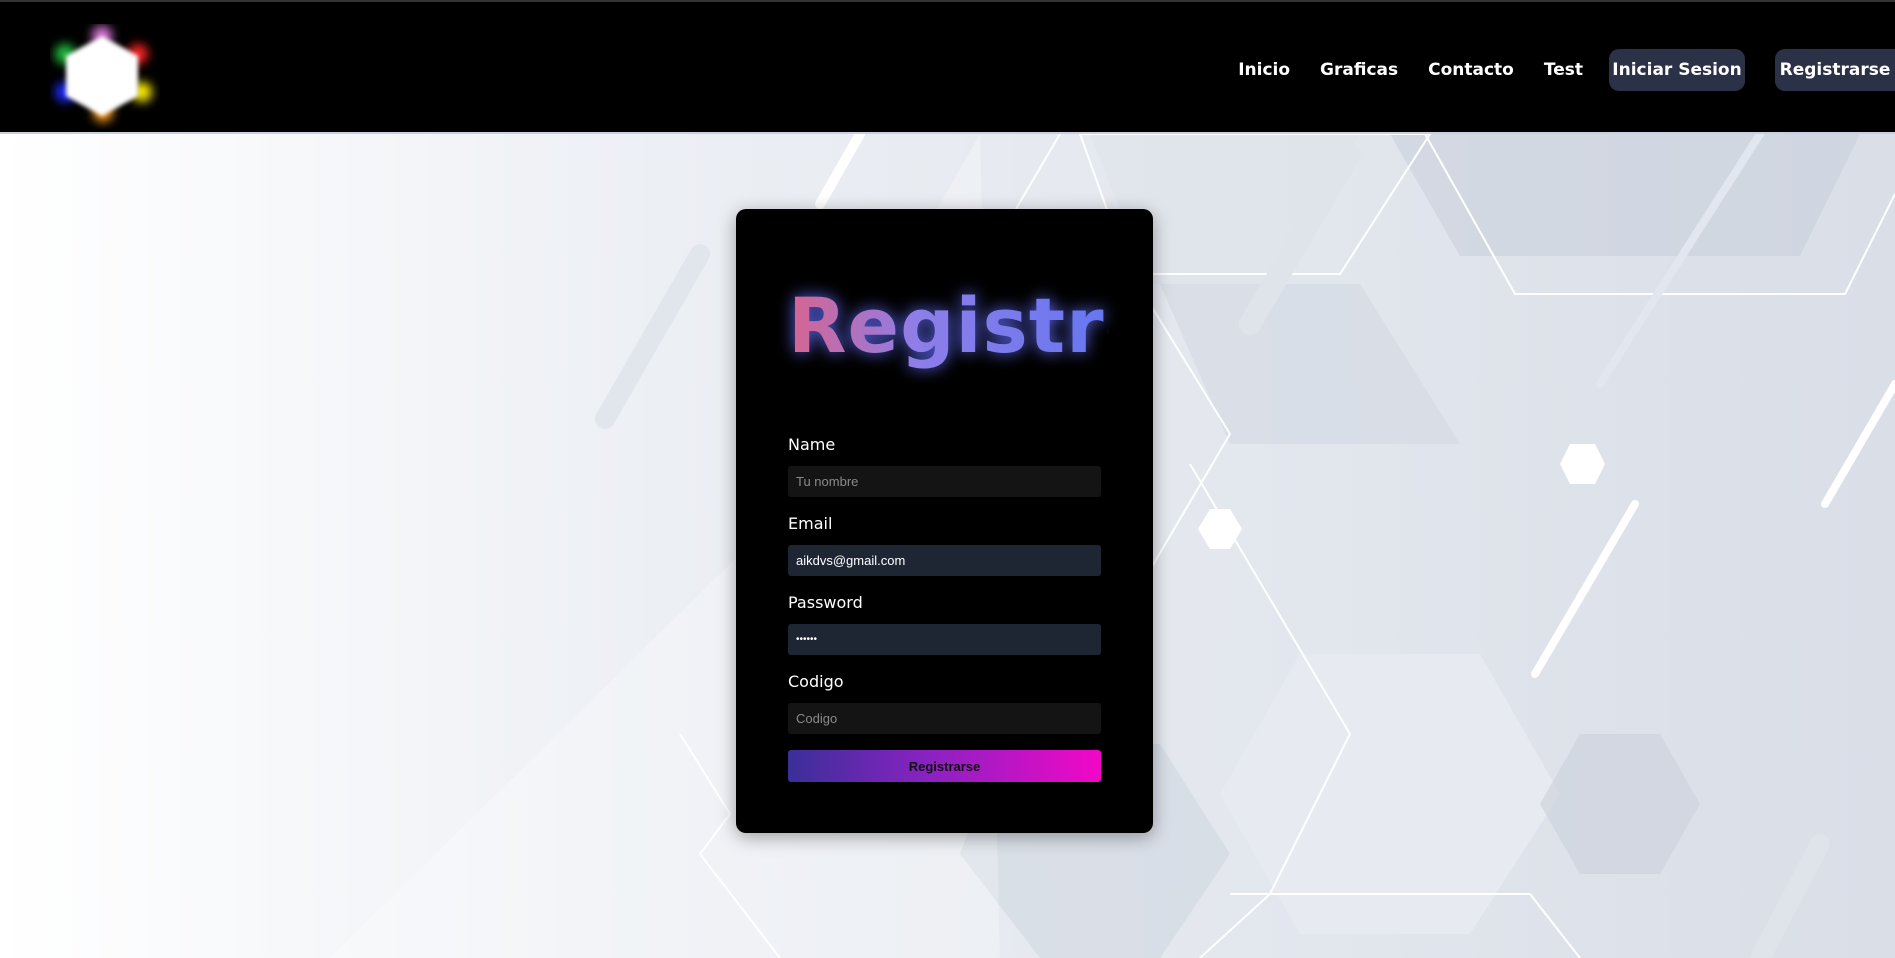  Describe the element at coordinates (1563, 70) in the screenshot. I see `nav-link-test: Test` at that location.